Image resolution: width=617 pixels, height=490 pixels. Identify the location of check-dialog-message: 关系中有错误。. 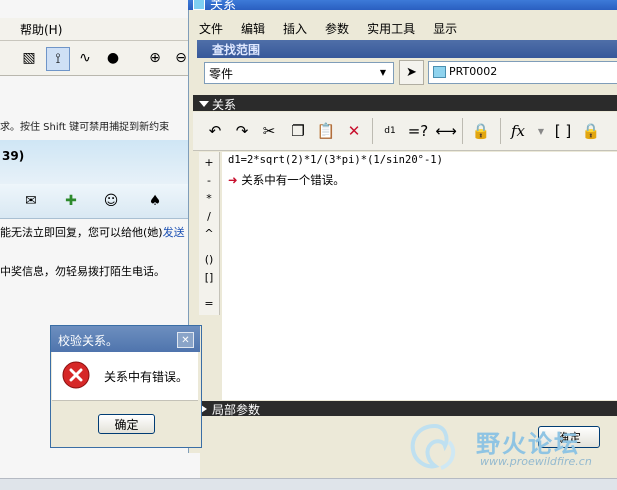
(146, 377).